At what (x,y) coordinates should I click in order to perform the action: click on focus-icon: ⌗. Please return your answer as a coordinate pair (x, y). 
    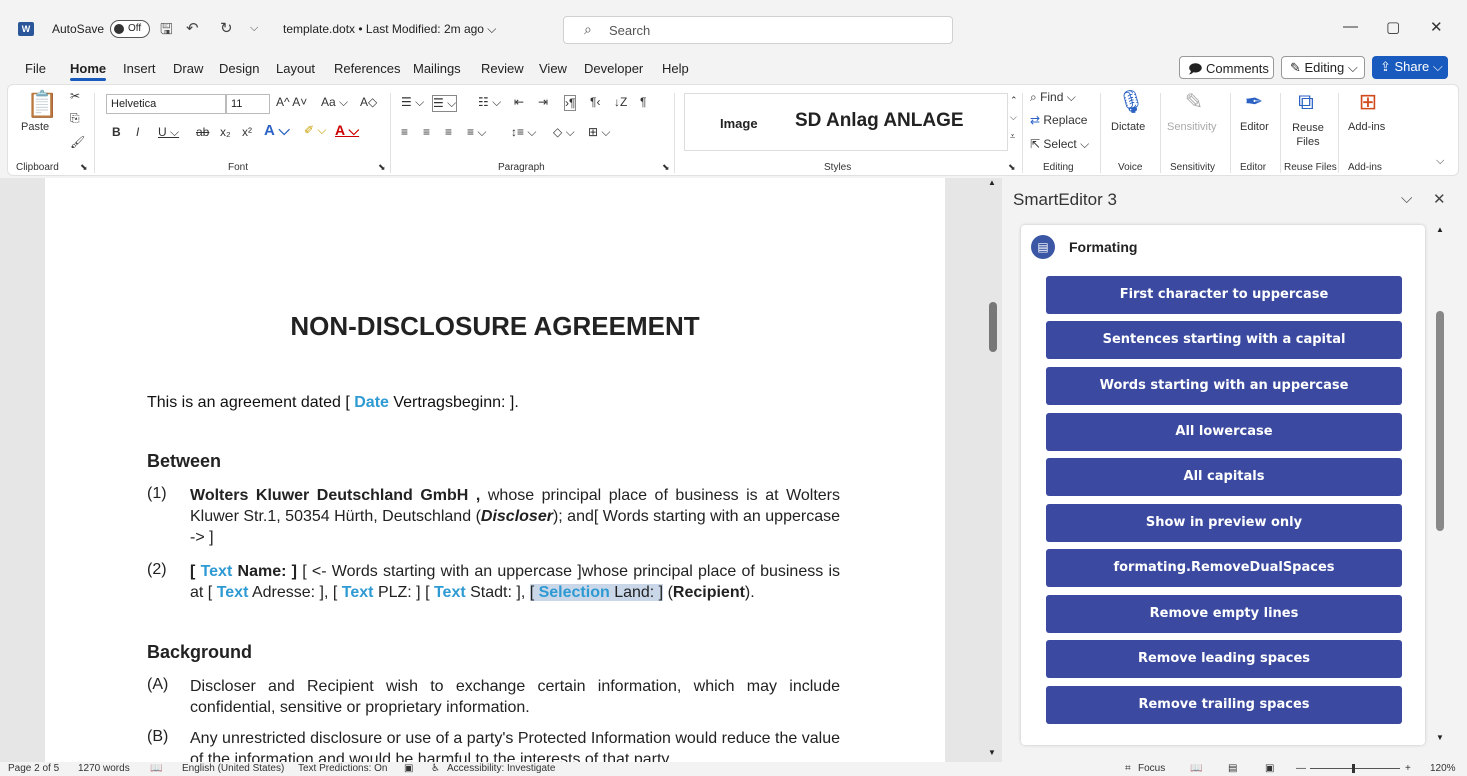
    Looking at the image, I should click on (1128, 768).